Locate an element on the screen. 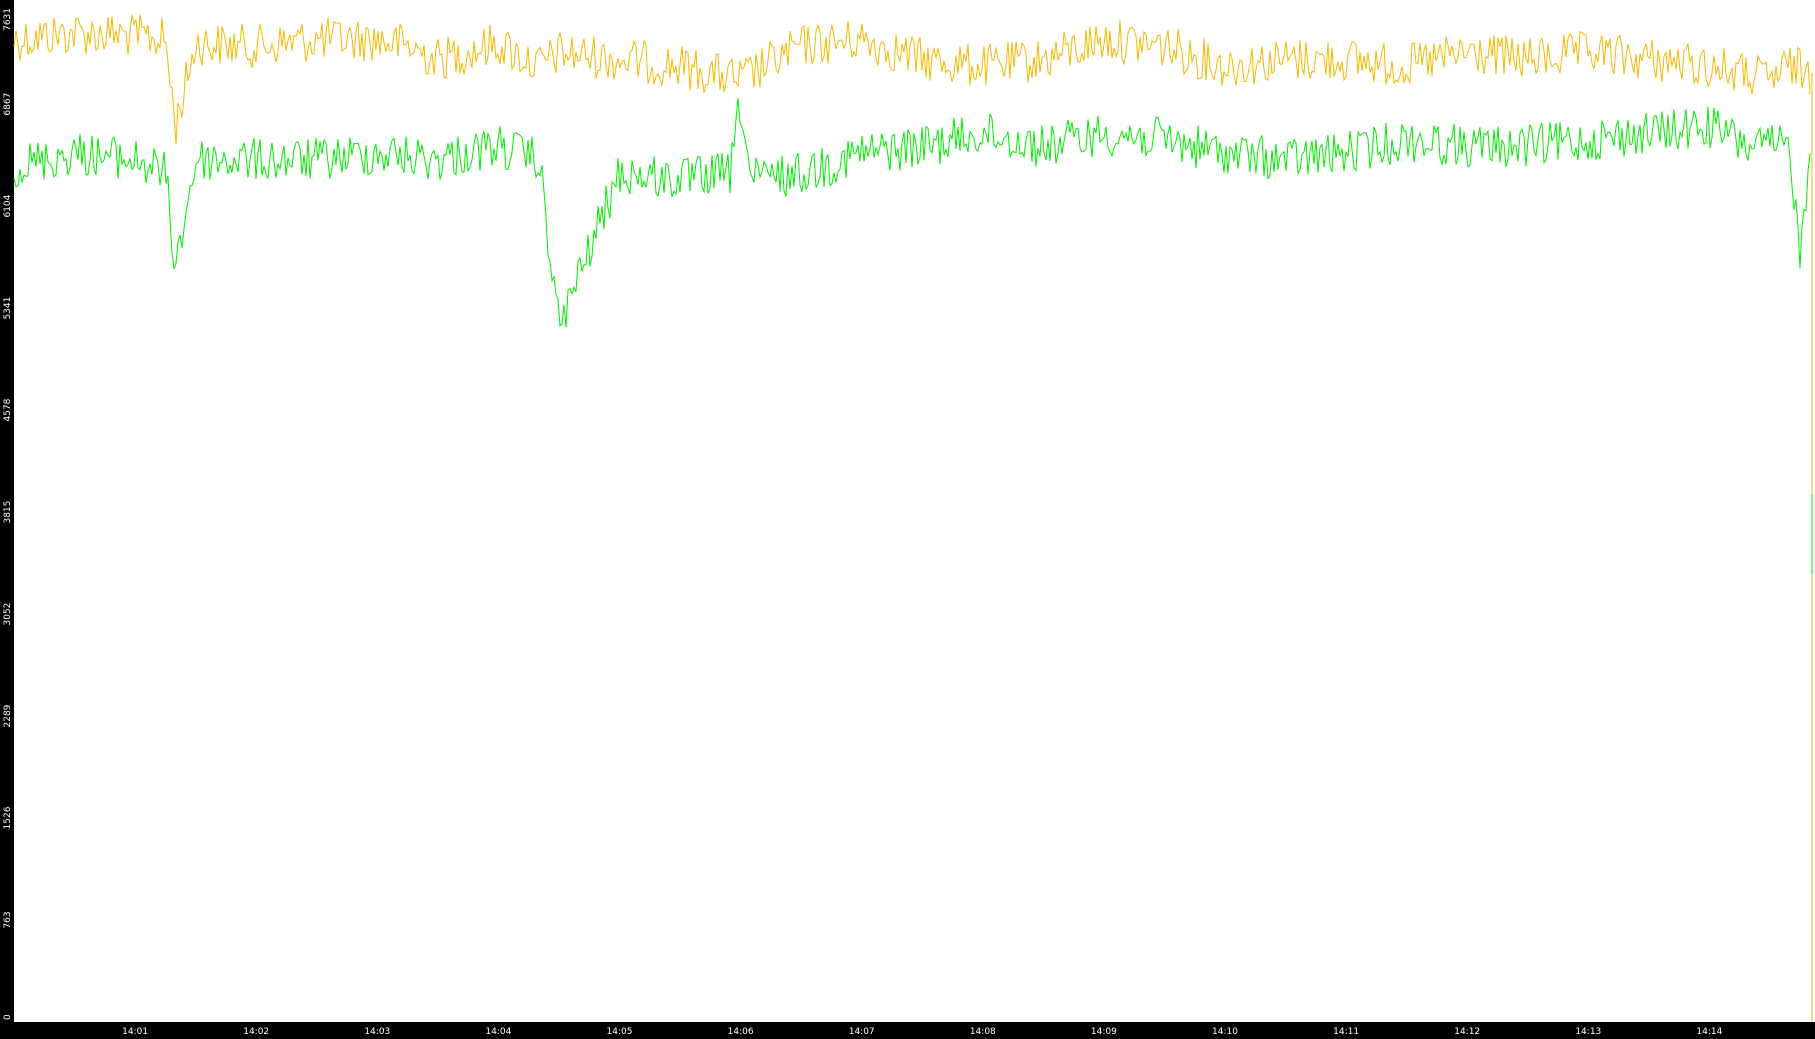 The width and height of the screenshot is (1815, 1039). x-tick-label: 14:13 is located at coordinates (1588, 1032).